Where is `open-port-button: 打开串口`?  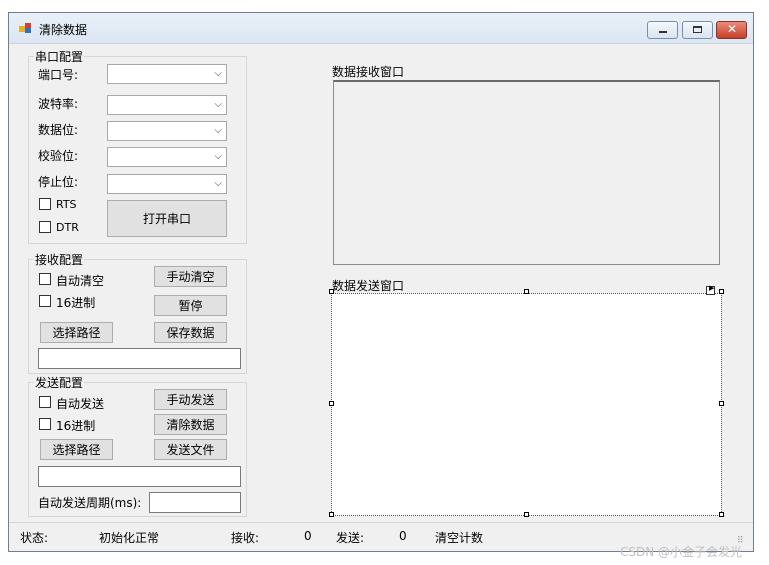
open-port-button: 打开串口 is located at coordinates (167, 218).